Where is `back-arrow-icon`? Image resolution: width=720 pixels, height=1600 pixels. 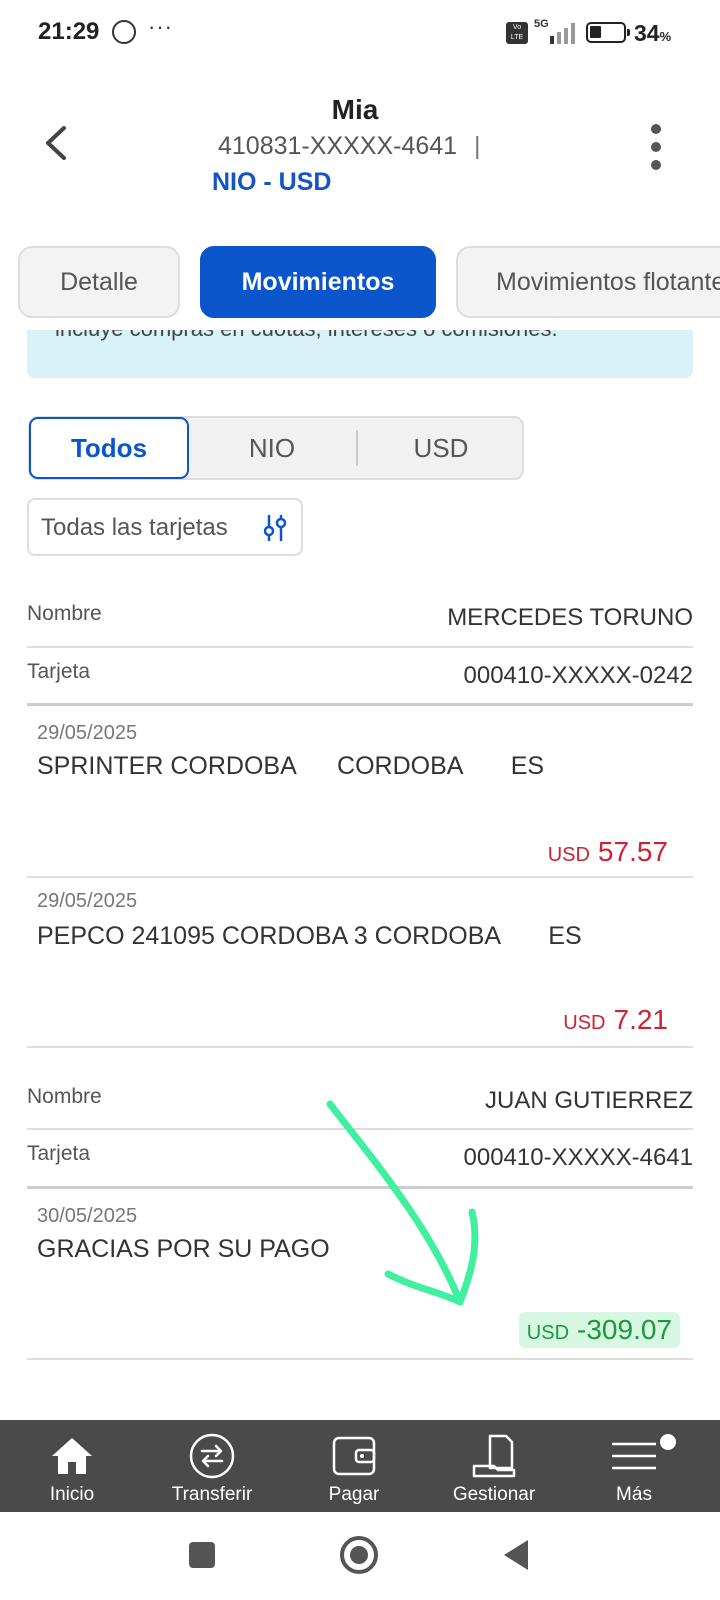
back-arrow-icon is located at coordinates (57, 143).